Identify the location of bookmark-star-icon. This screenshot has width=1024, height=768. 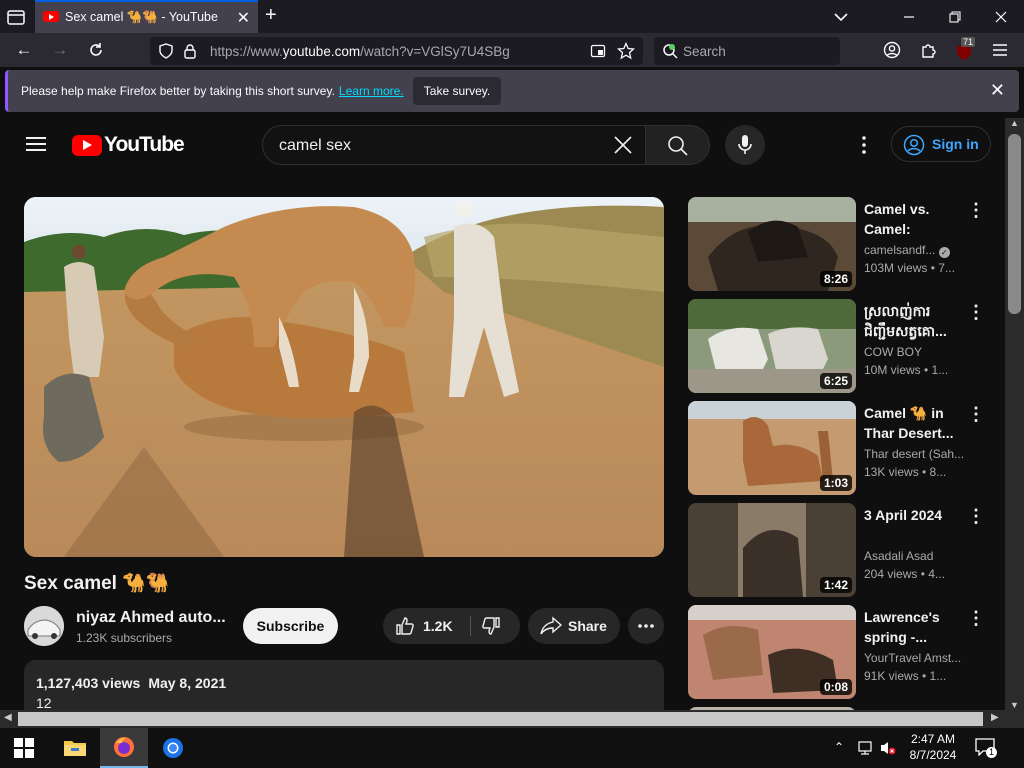
(626, 51).